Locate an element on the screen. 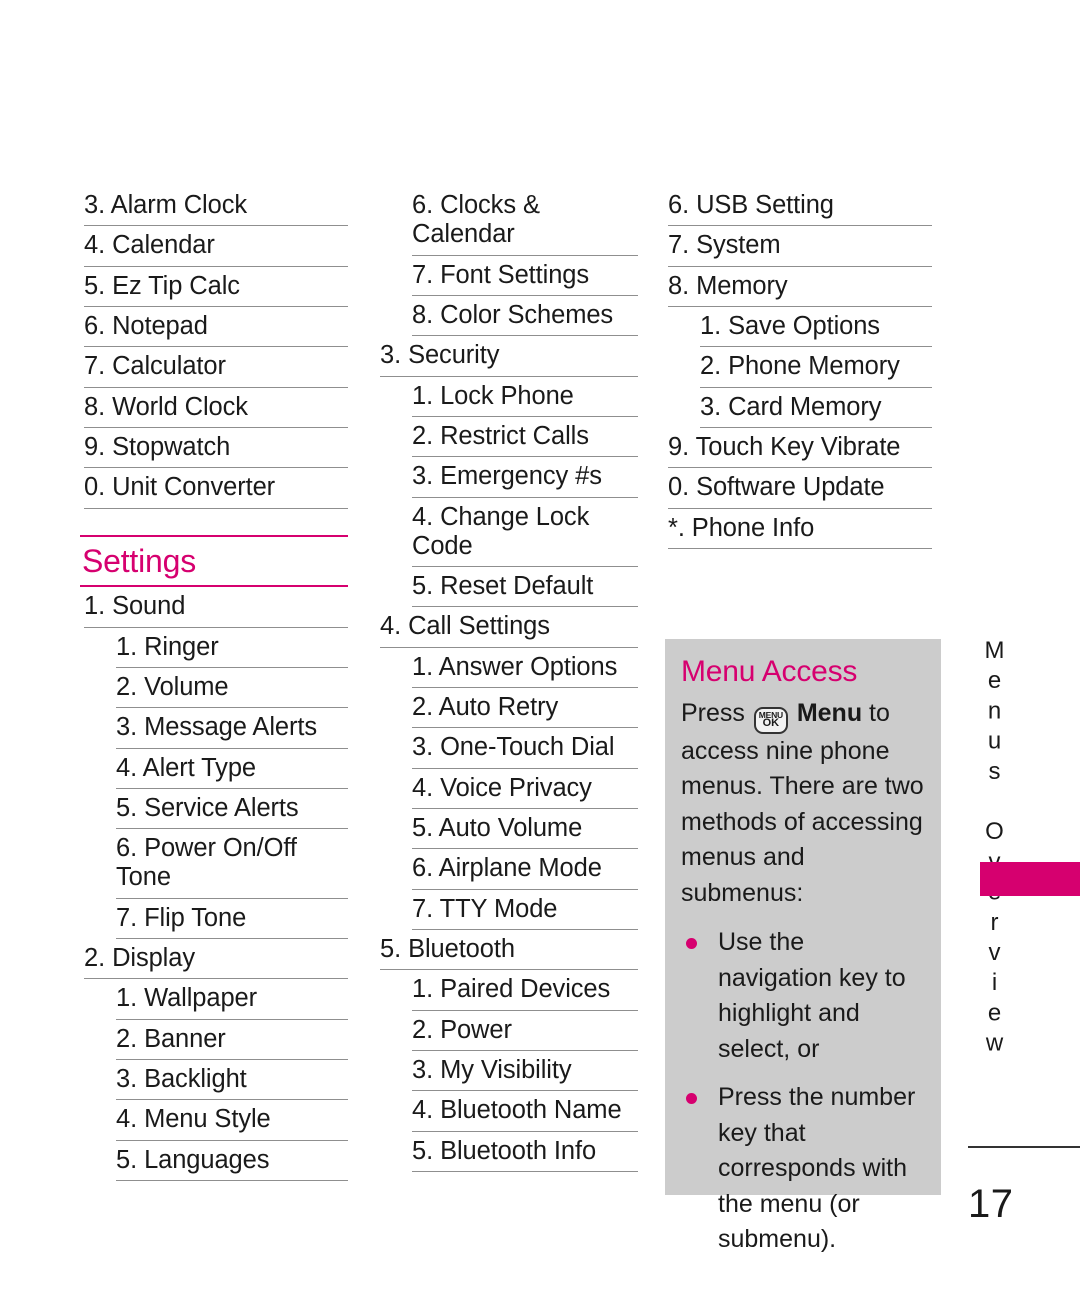 This screenshot has height=1295, width=1080. menu-item: 1. Save Options is located at coordinates (816, 327).